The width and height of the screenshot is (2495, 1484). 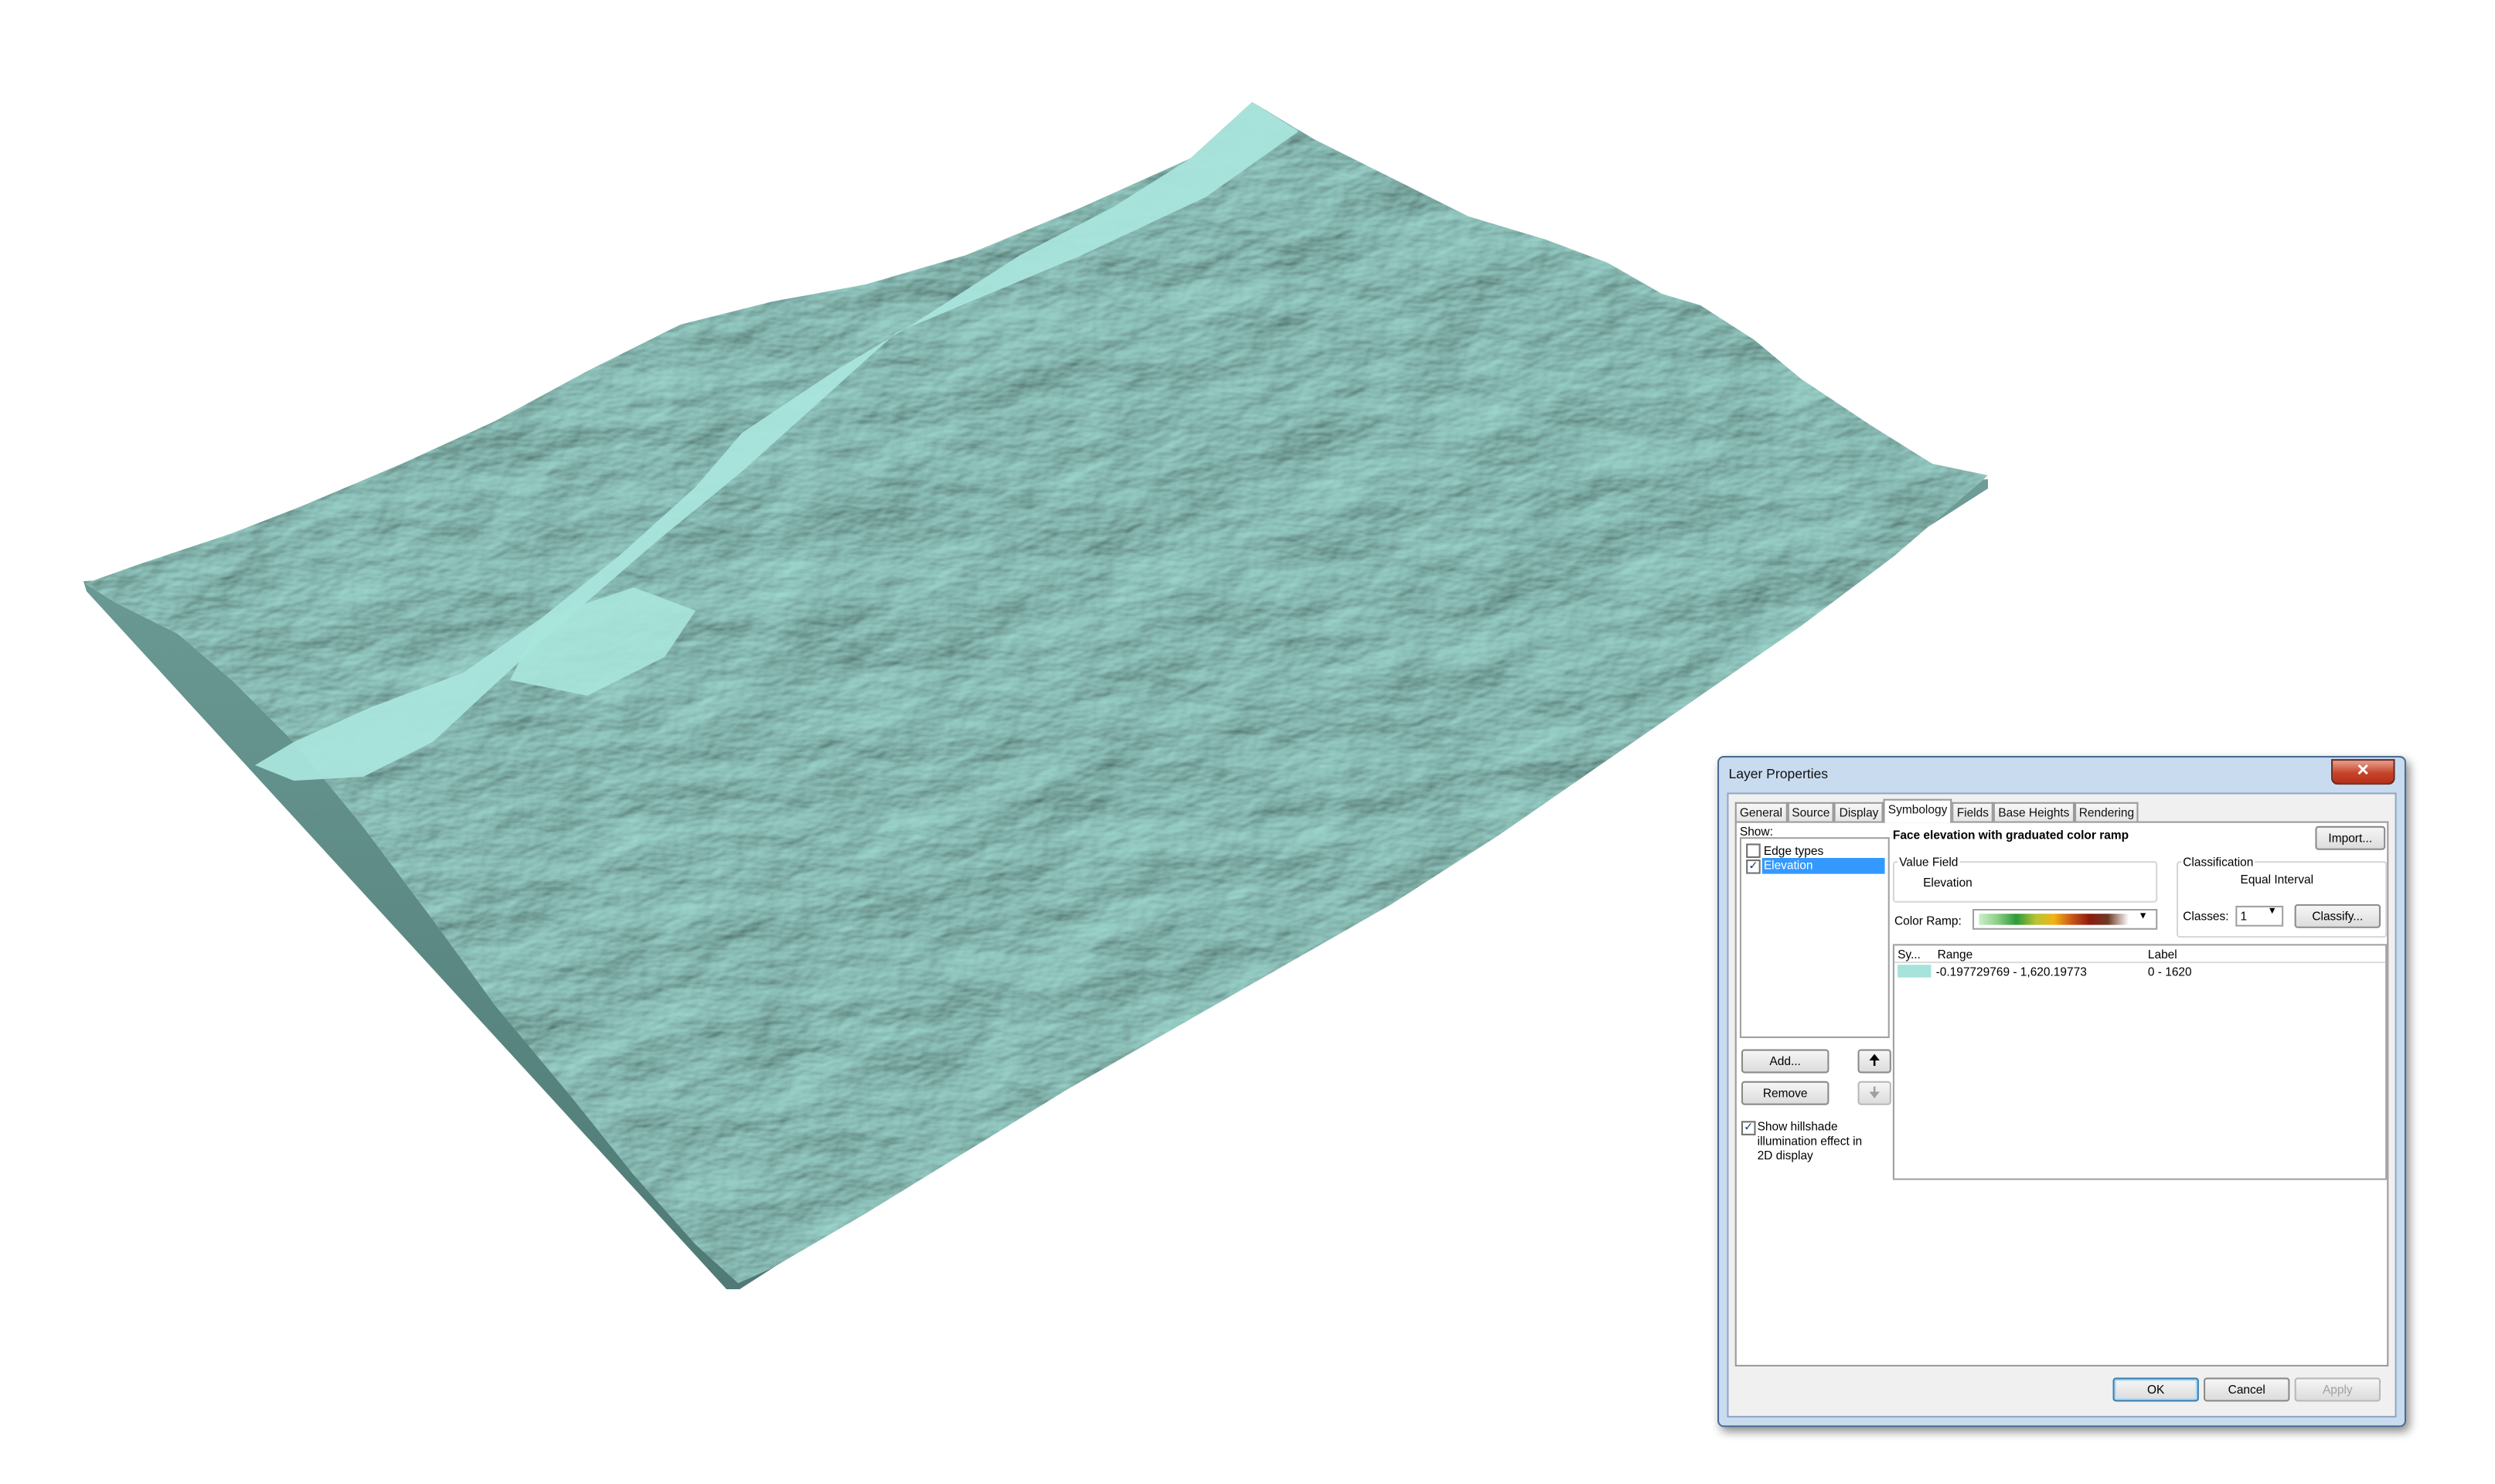 I want to click on hillshade-label-line1: Show hillshade, so click(x=1797, y=1126).